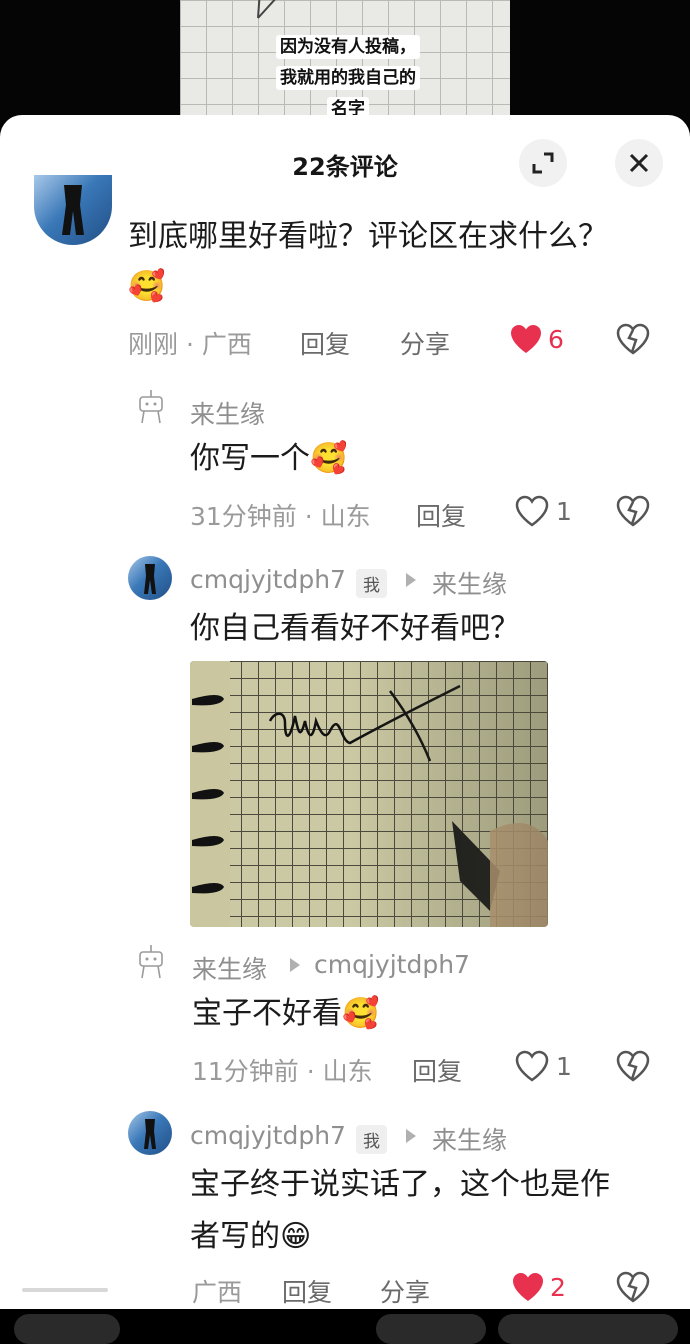  What do you see at coordinates (347, 1071) in the screenshot?
I see `comment-location: 山东` at bounding box center [347, 1071].